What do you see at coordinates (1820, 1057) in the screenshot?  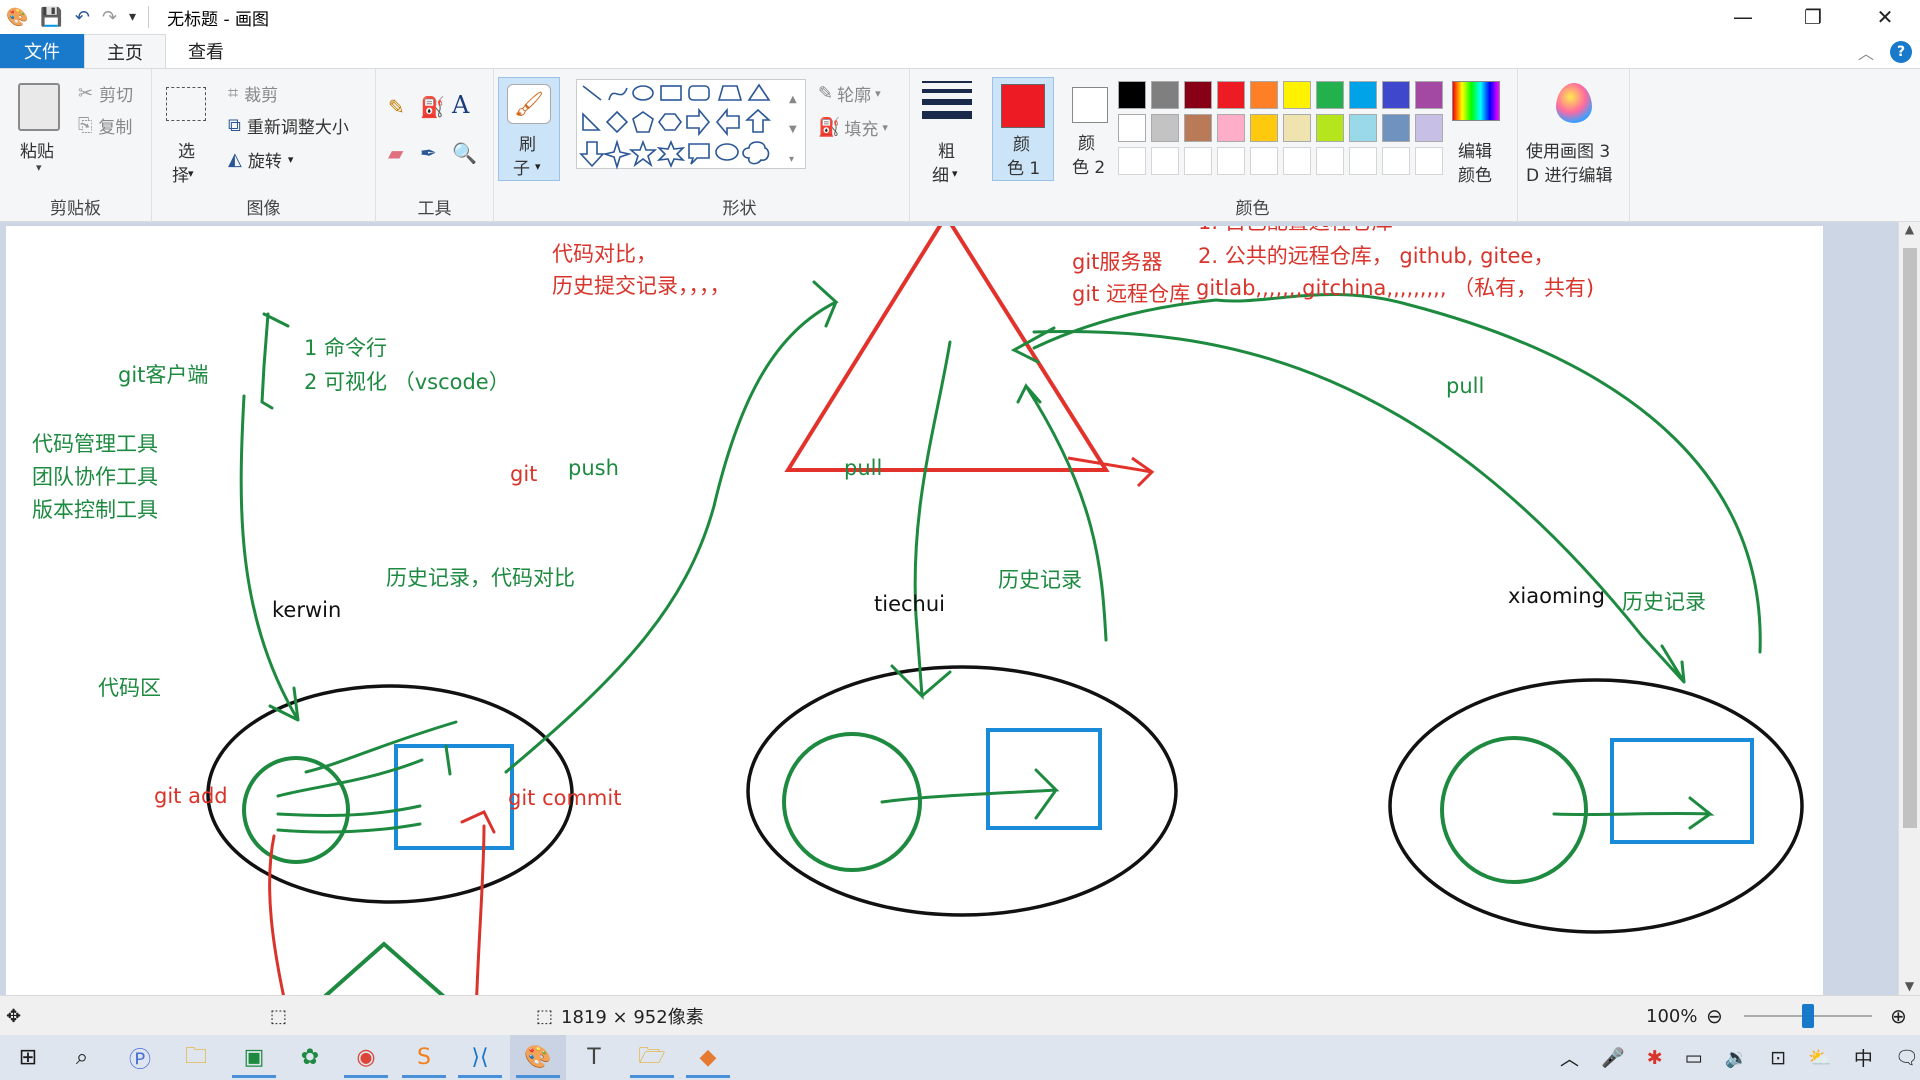 I see `weather-icon: ⛅` at bounding box center [1820, 1057].